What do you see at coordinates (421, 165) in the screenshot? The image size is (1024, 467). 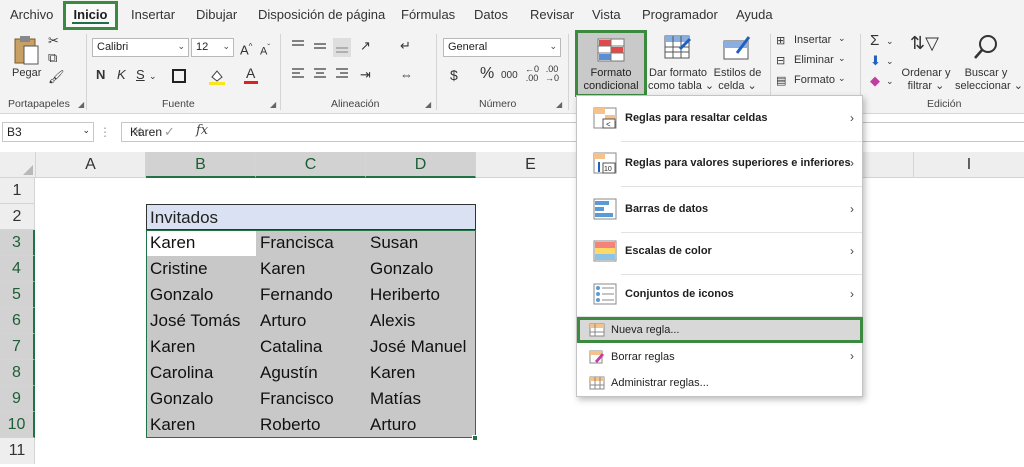 I see `column-header-d: D` at bounding box center [421, 165].